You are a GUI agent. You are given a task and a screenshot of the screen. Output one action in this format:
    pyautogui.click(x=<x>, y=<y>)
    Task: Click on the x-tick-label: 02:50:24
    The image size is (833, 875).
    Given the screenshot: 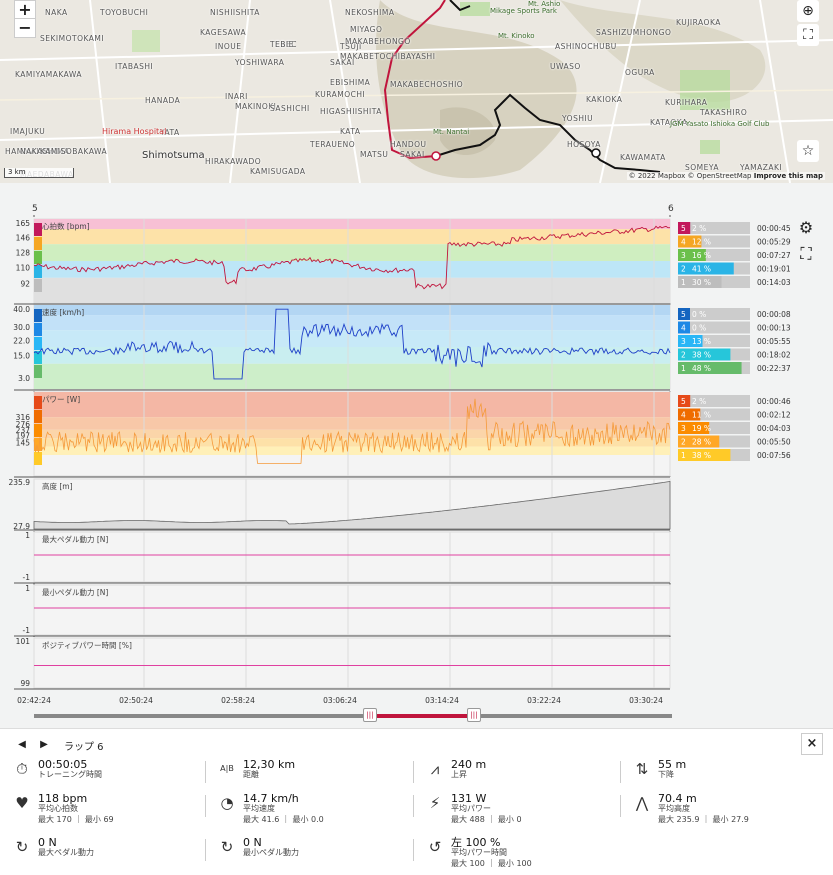 What is the action you would take?
    pyautogui.click(x=136, y=700)
    